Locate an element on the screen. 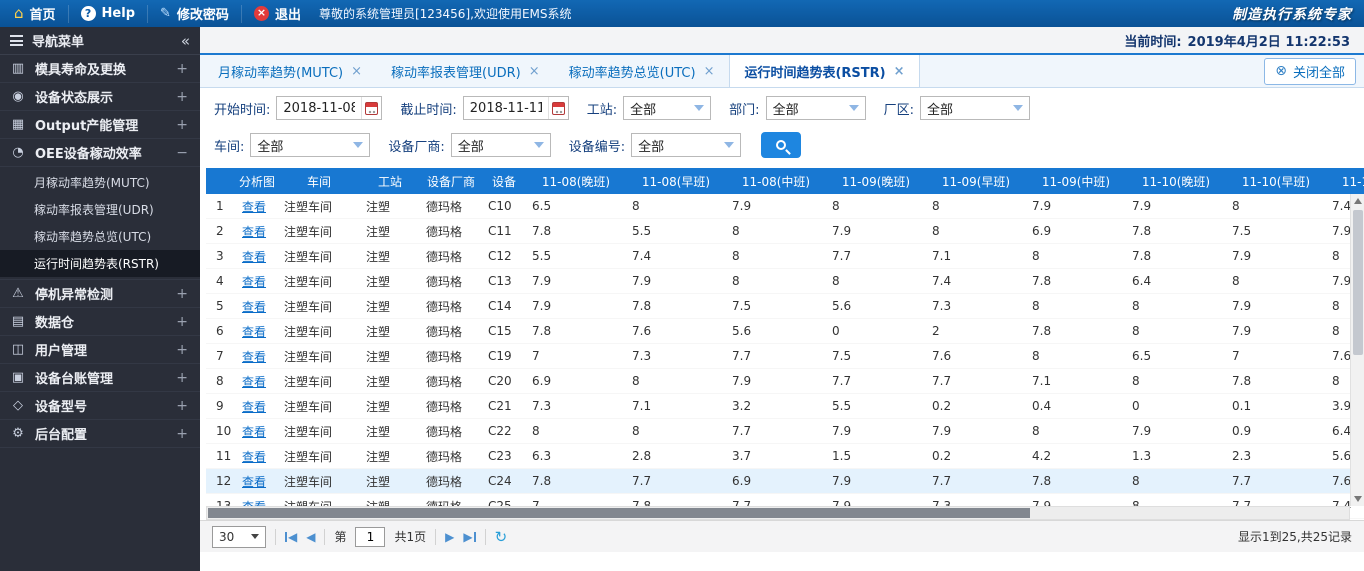 The width and height of the screenshot is (1364, 571). sidebar-title: 导航菜单 is located at coordinates (58, 42).